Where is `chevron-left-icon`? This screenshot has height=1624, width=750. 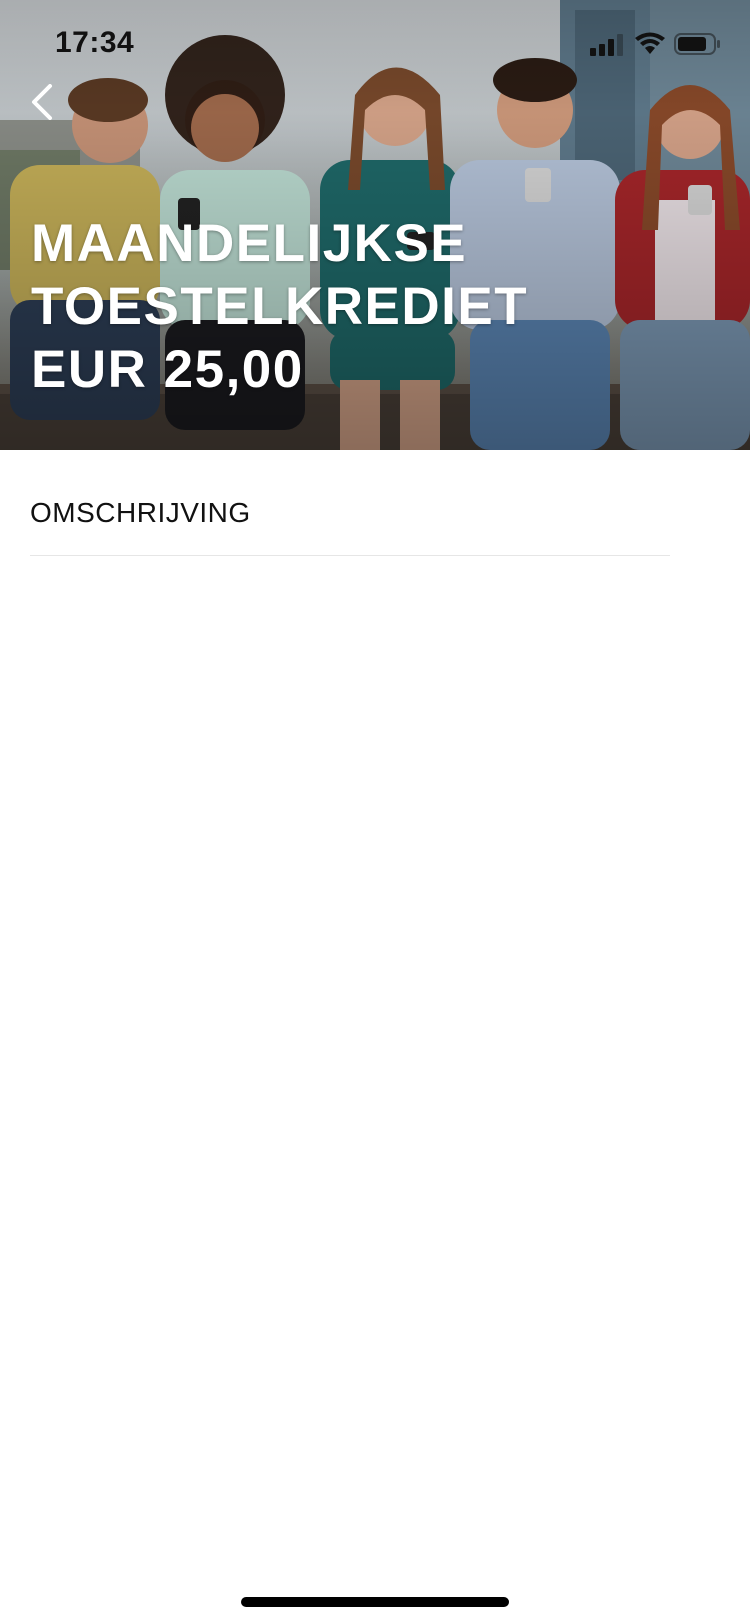
chevron-left-icon is located at coordinates (42, 102).